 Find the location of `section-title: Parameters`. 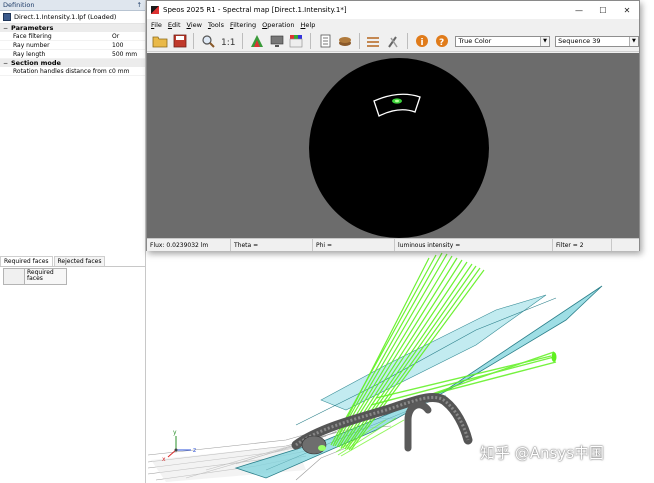

section-title: Parameters is located at coordinates (32, 28).